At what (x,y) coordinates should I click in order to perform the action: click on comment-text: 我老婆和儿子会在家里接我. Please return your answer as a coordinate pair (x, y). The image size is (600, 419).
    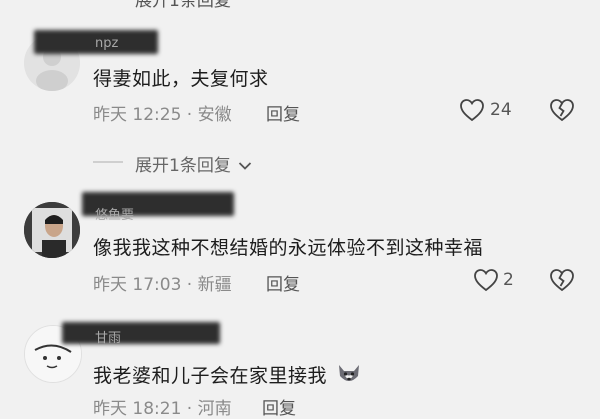
    Looking at the image, I should click on (227, 374).